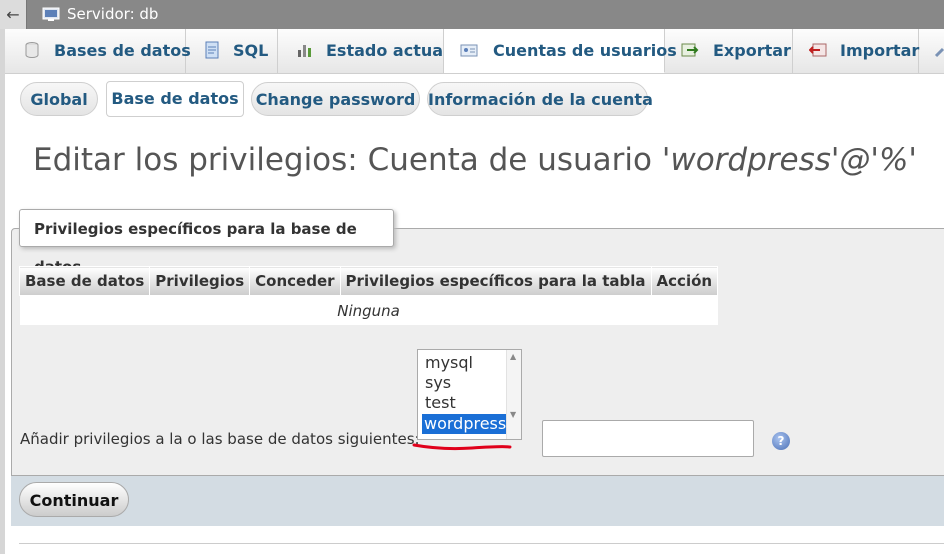 This screenshot has width=944, height=554. What do you see at coordinates (74, 499) in the screenshot?
I see `continuar-button: Continuar` at bounding box center [74, 499].